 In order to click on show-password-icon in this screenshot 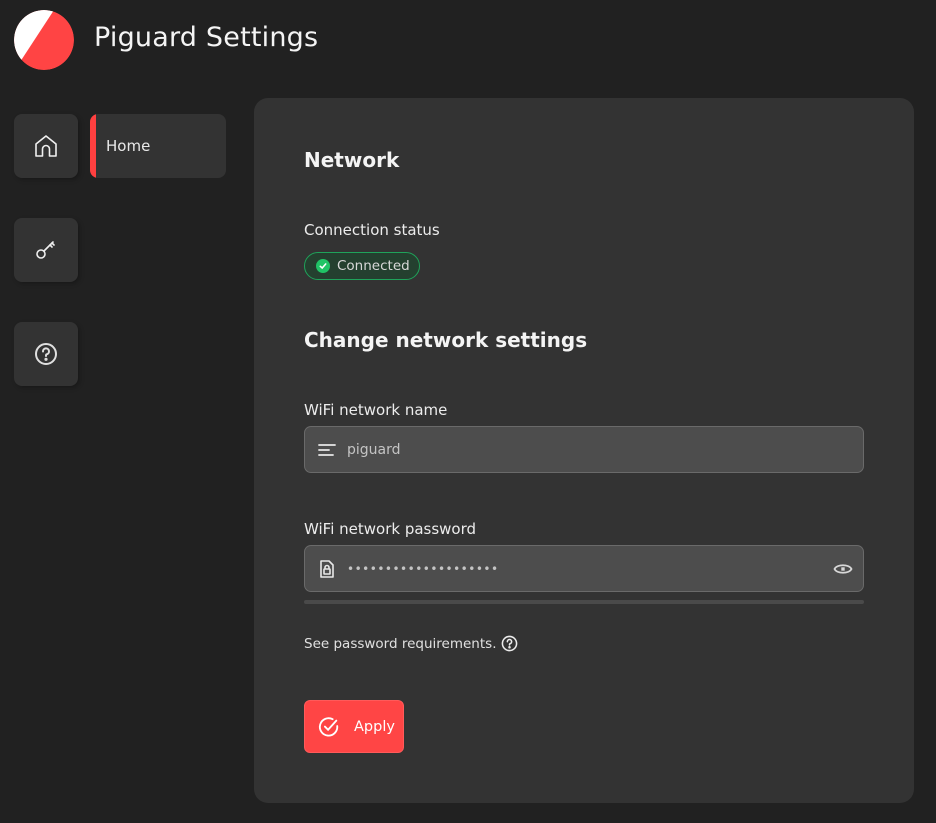, I will do `click(843, 569)`.